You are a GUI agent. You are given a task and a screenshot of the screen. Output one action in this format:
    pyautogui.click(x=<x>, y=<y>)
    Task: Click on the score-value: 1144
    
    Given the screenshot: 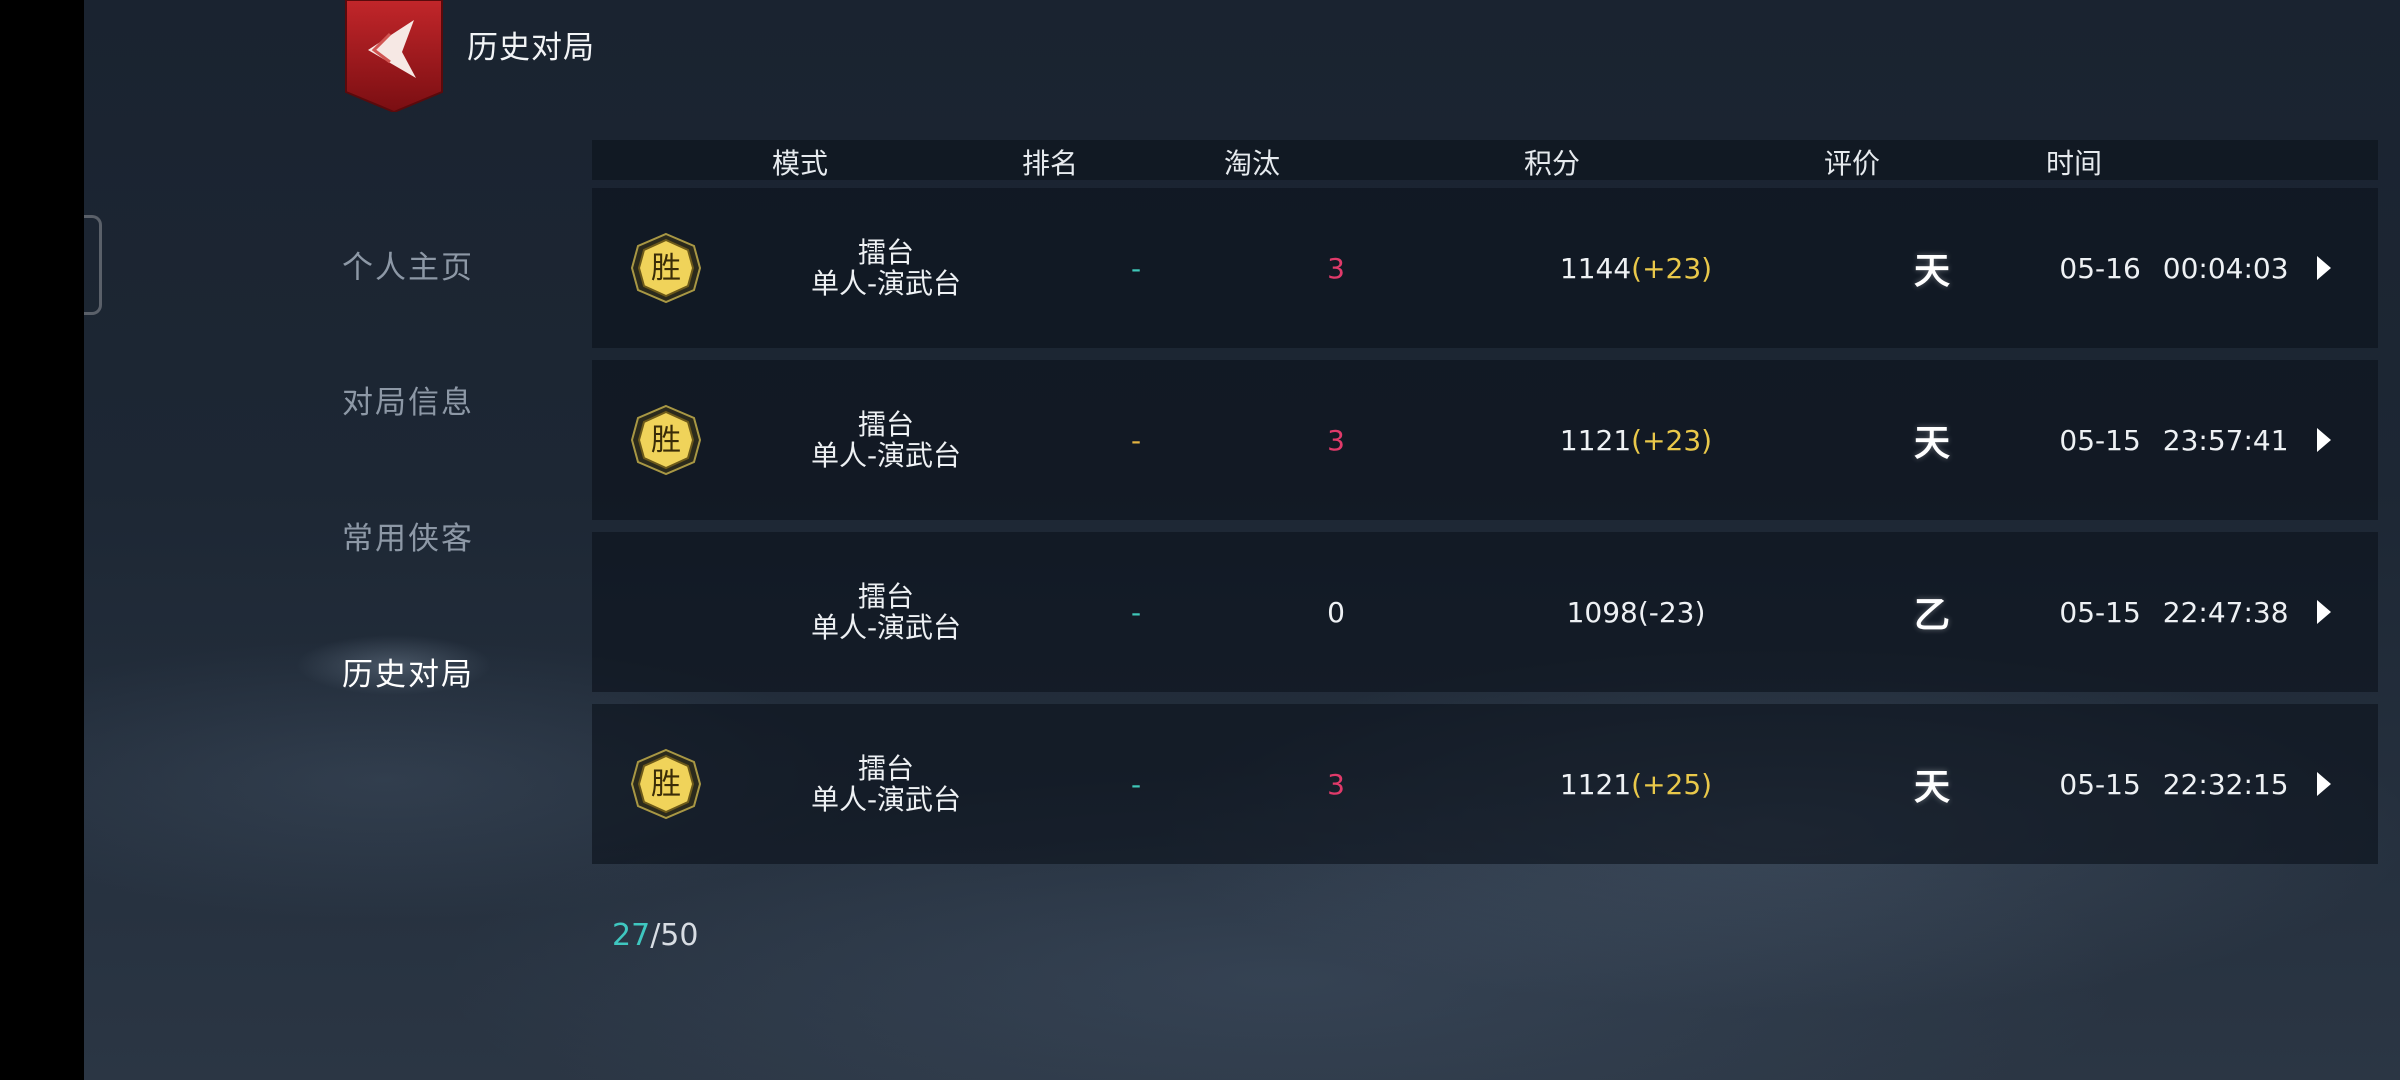 What is the action you would take?
    pyautogui.click(x=1595, y=268)
    